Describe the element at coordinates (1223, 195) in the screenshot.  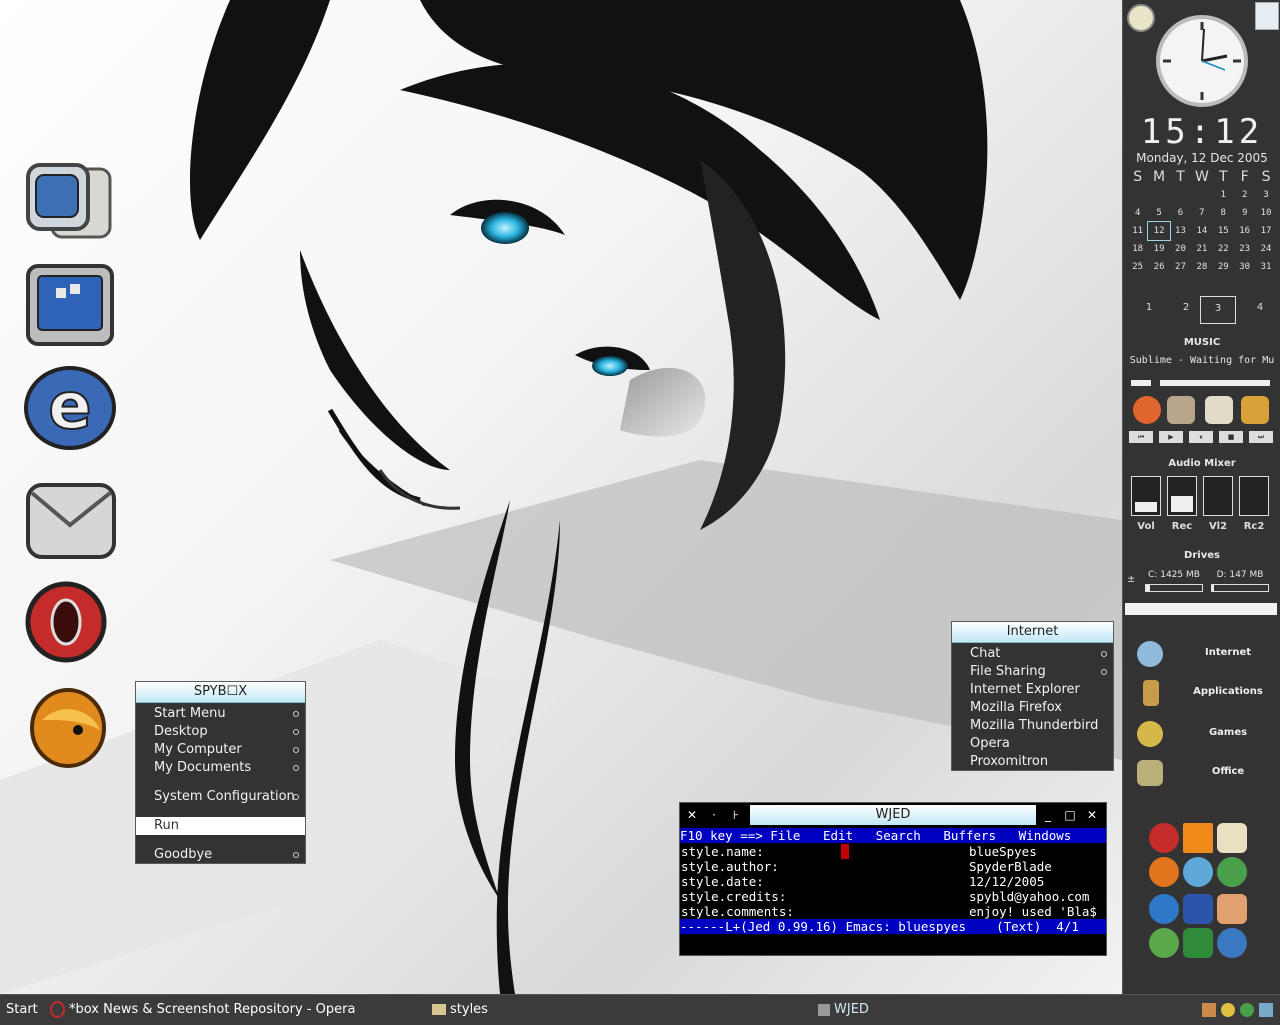
I see `calendar-day: 1` at that location.